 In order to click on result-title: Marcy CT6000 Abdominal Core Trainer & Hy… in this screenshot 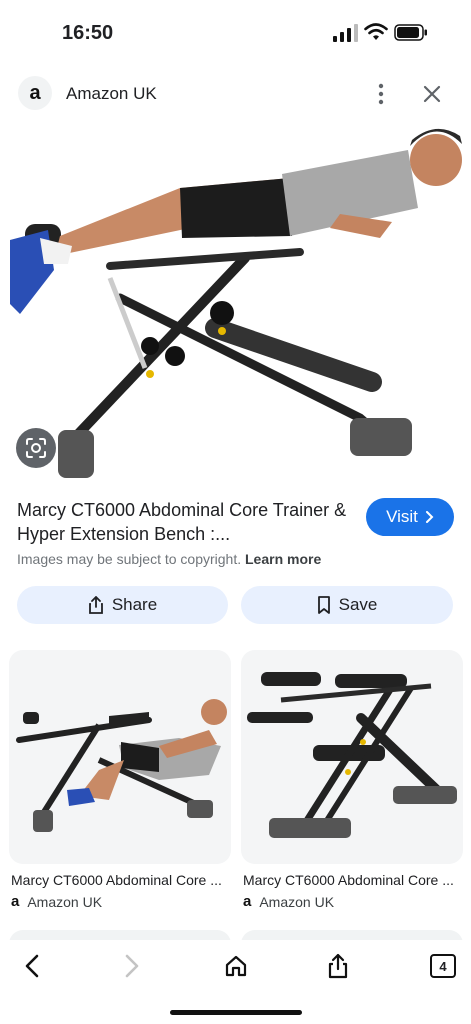, I will do `click(184, 522)`.